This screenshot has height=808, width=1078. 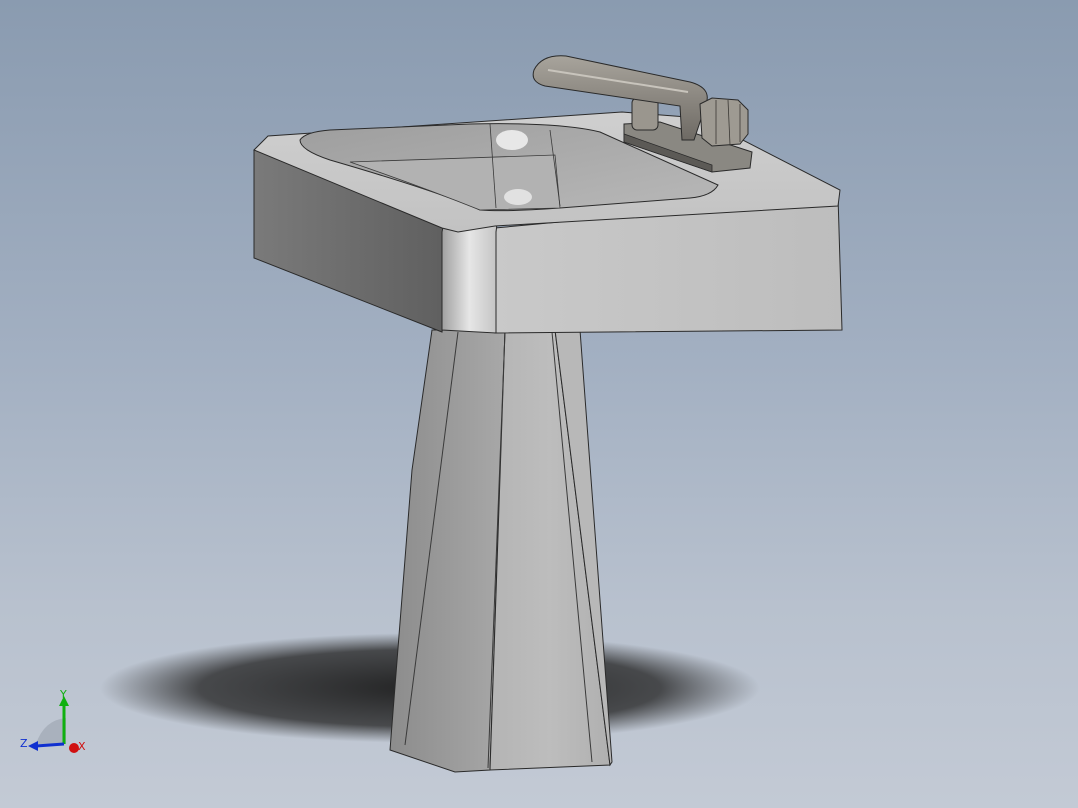 What do you see at coordinates (63, 694) in the screenshot?
I see `y-axis-label: Y` at bounding box center [63, 694].